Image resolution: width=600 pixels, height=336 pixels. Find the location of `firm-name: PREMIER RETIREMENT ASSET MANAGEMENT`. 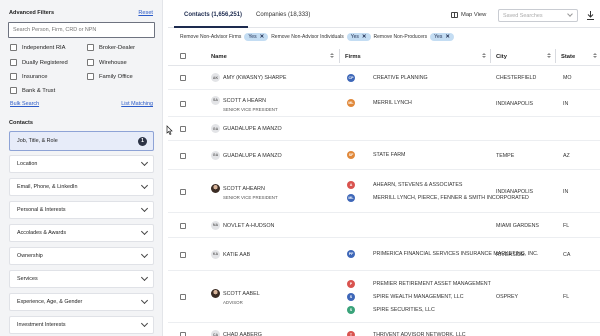

firm-name: PREMIER RETIREMENT ASSET MANAGEMENT is located at coordinates (432, 284).